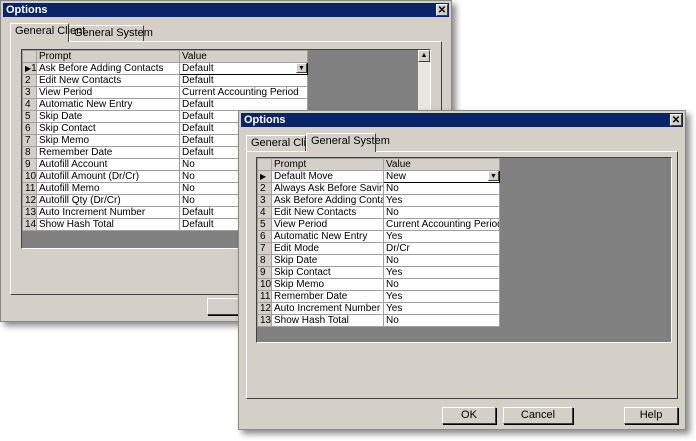  I want to click on table-row: 6 Automatic New Entry Yes, so click(378, 236).